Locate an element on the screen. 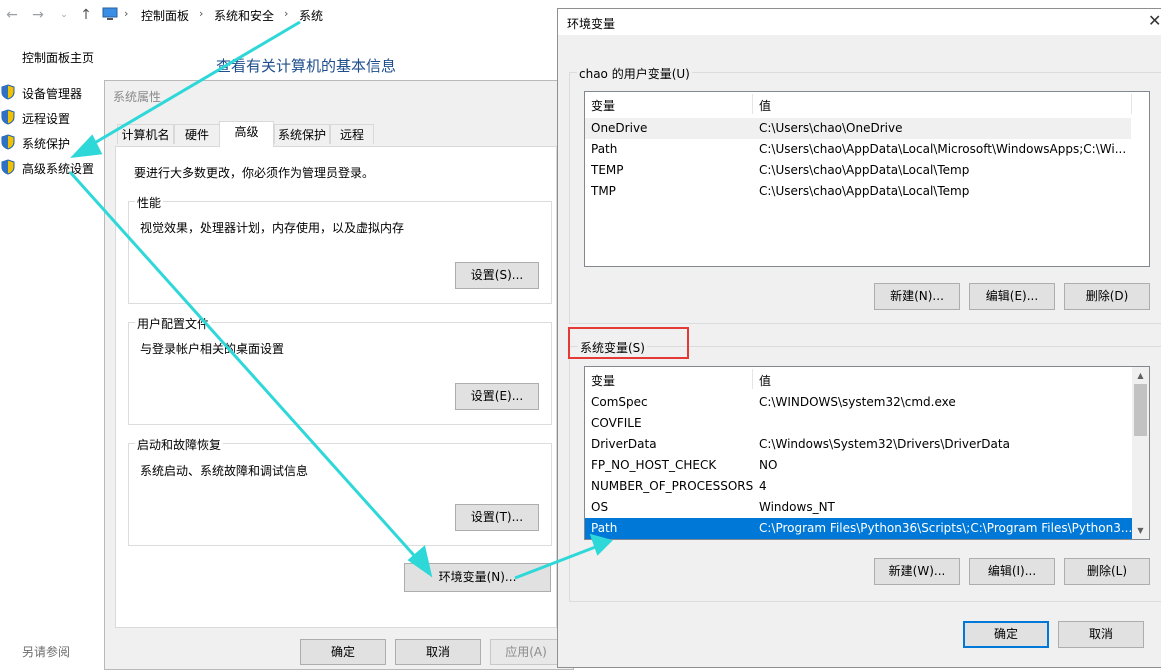 The width and height of the screenshot is (1161, 670). history-chevron-icon: ⌄ is located at coordinates (64, 15).